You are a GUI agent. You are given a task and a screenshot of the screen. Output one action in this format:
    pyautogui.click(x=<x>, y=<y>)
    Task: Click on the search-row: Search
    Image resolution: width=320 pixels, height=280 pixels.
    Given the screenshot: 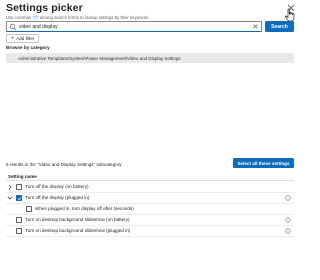 What is the action you would take?
    pyautogui.click(x=150, y=26)
    